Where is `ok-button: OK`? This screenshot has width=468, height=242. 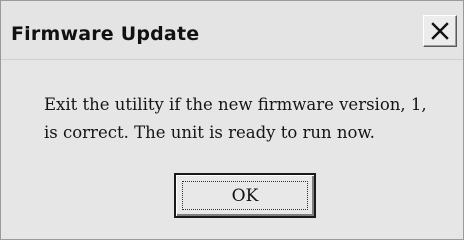 ok-button: OK is located at coordinates (245, 195).